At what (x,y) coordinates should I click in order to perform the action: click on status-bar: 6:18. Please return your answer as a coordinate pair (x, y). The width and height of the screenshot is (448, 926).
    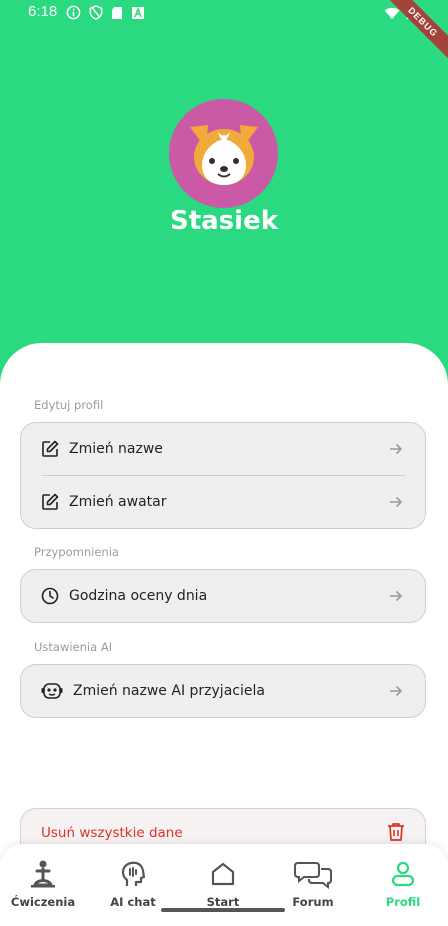
    Looking at the image, I should click on (224, 13).